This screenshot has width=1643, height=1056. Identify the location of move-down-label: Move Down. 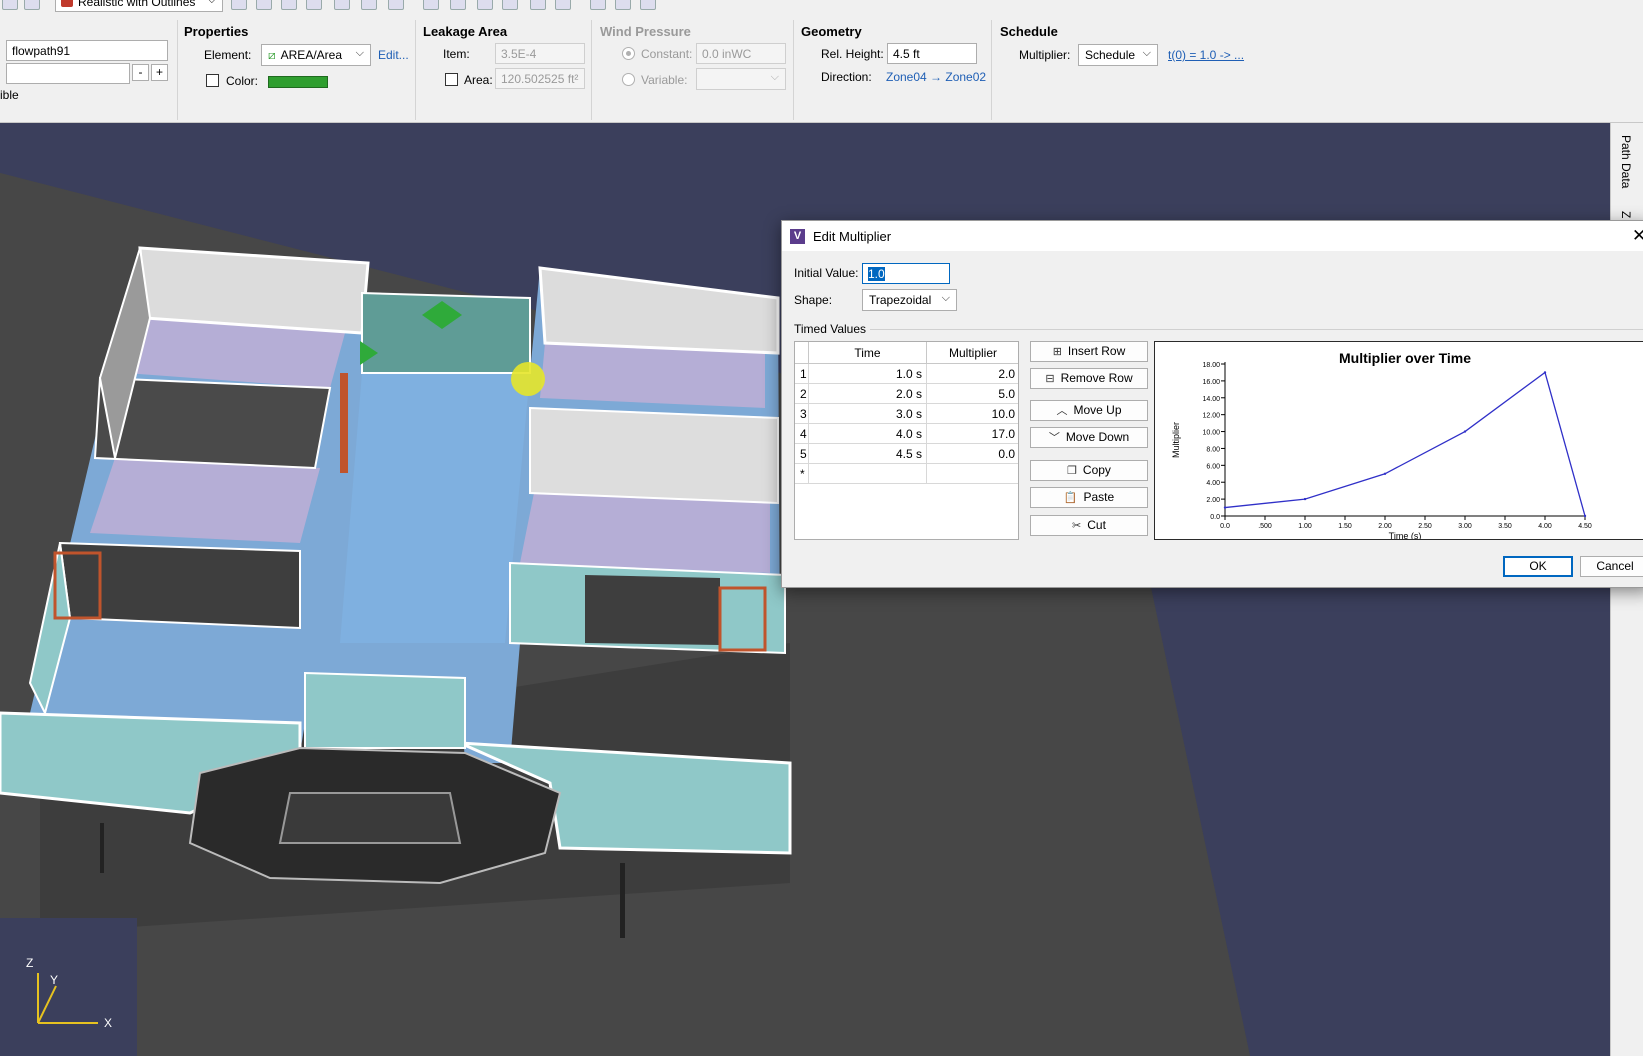
(1097, 437).